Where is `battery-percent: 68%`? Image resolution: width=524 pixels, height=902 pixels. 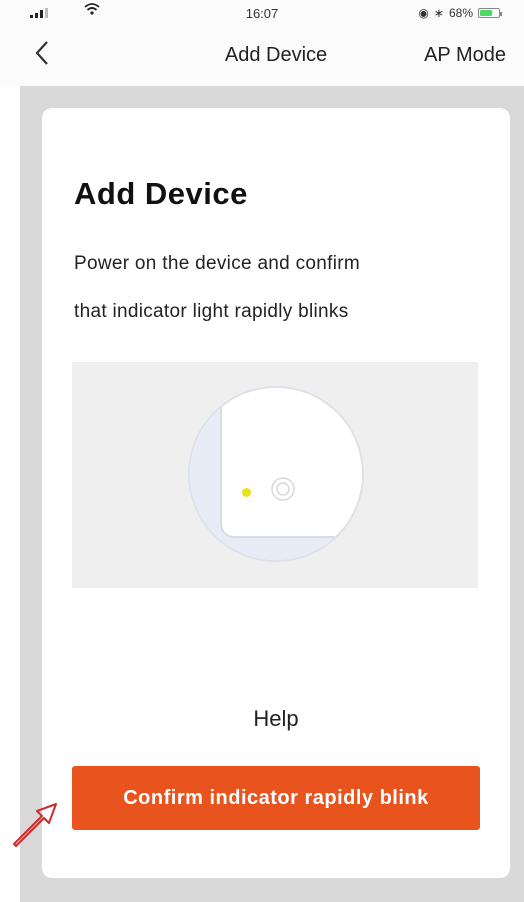 battery-percent: 68% is located at coordinates (460, 13).